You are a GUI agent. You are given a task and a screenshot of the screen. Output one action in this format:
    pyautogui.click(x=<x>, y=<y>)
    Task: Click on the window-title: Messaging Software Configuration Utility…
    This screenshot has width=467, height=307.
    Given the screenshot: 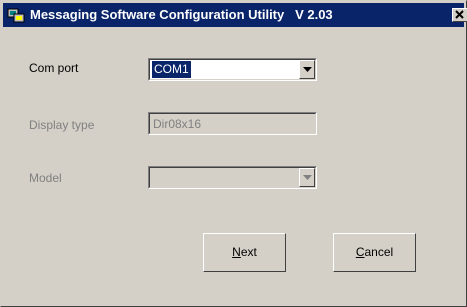 What is the action you would take?
    pyautogui.click(x=181, y=14)
    